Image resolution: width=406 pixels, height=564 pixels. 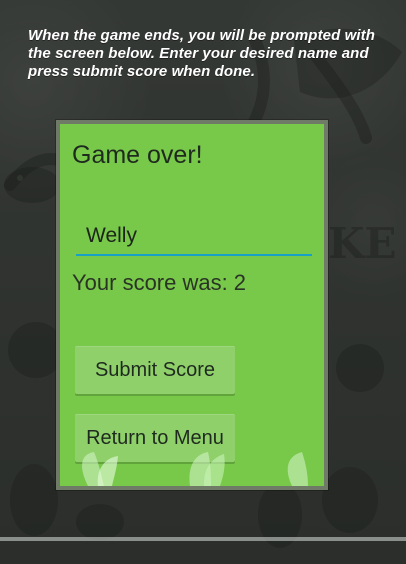 What do you see at coordinates (20, 178) in the screenshot?
I see `snake-eye-icon` at bounding box center [20, 178].